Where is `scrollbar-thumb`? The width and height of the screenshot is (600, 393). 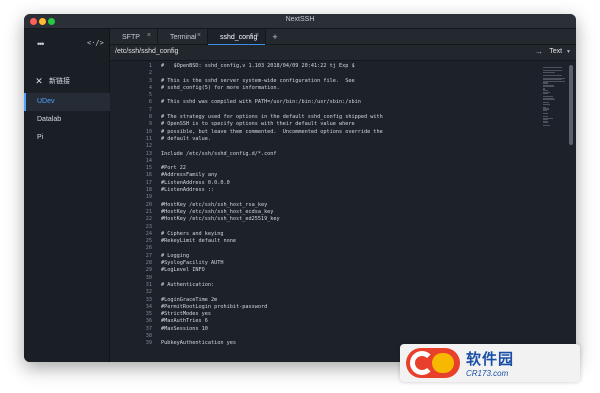 scrollbar-thumb is located at coordinates (571, 105).